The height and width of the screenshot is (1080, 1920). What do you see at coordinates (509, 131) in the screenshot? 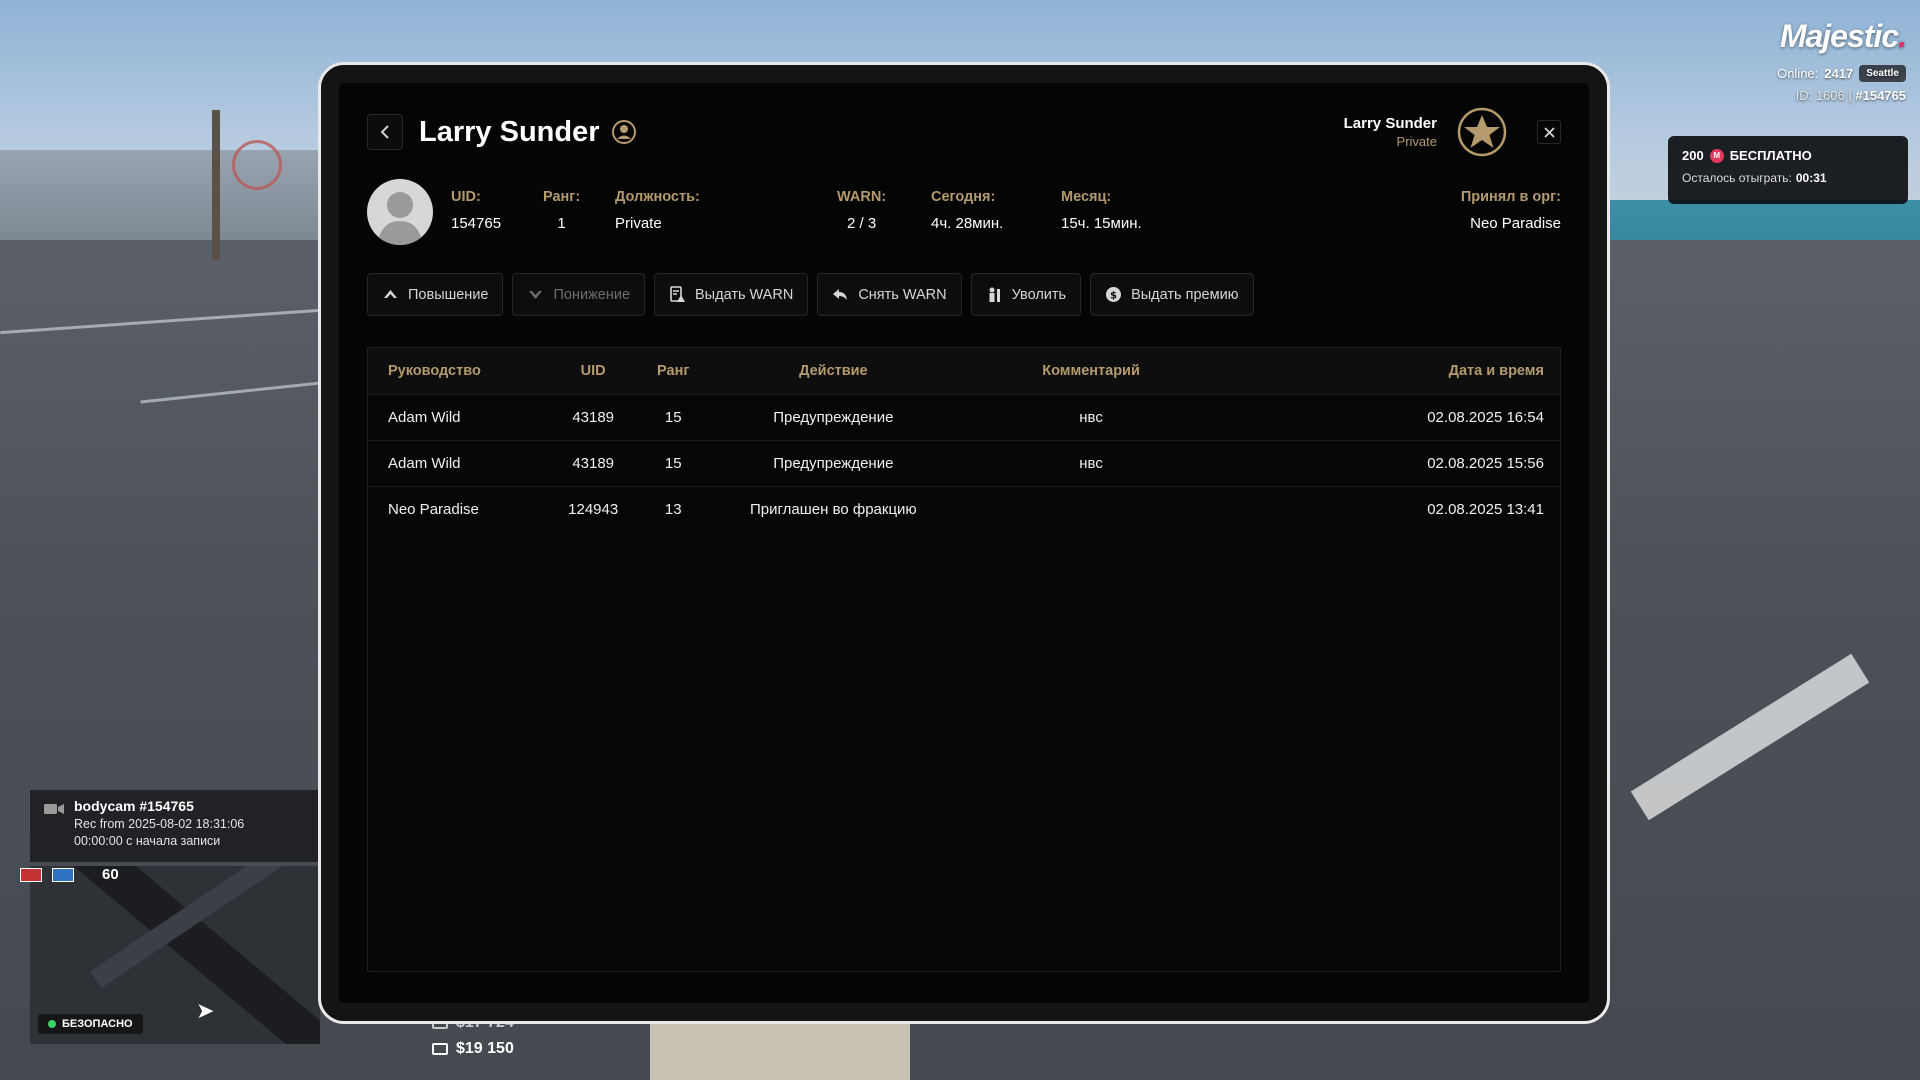
I see `player-name: Larry Sunder` at bounding box center [509, 131].